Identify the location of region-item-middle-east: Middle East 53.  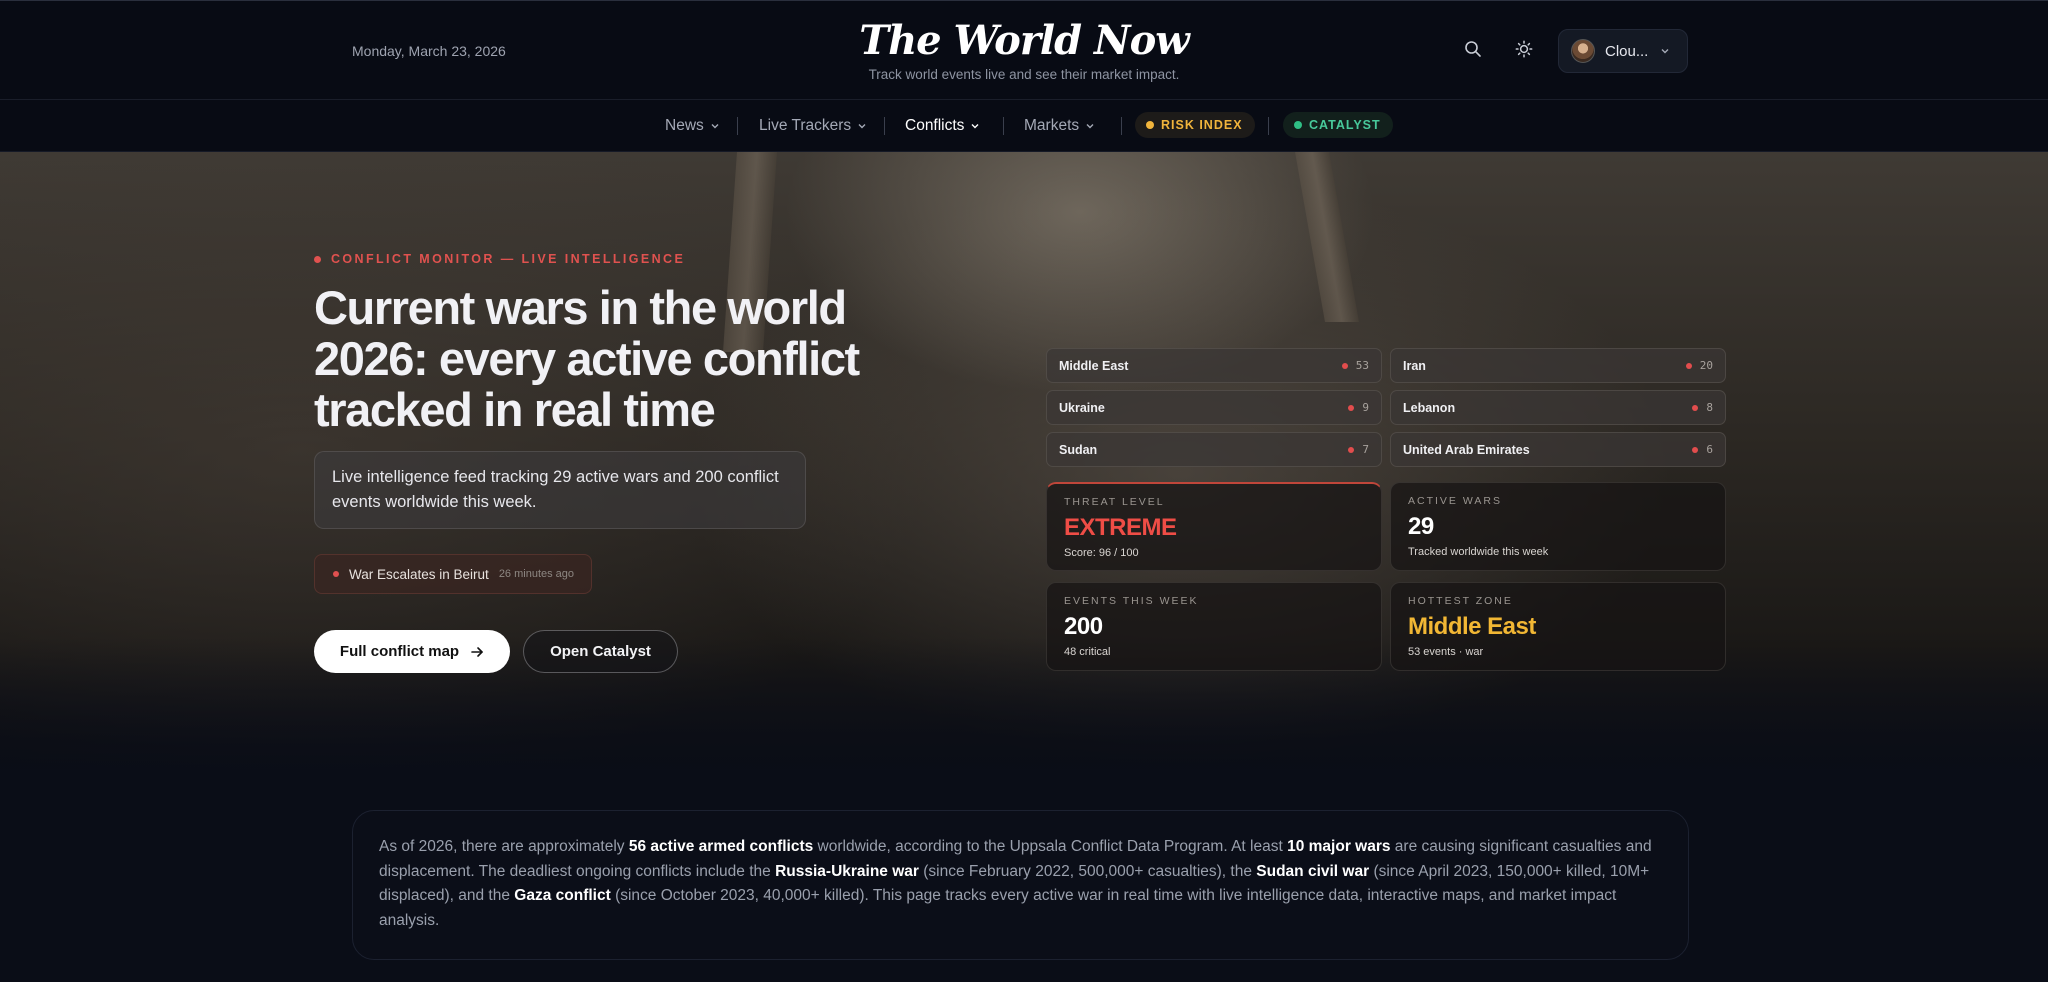
(1214, 365).